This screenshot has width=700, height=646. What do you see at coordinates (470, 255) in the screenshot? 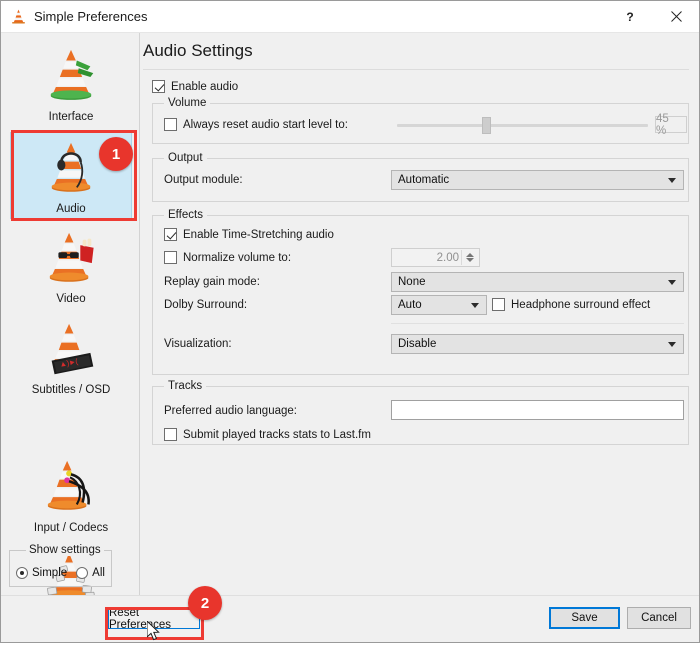
I see `stepper-up-icon` at bounding box center [470, 255].